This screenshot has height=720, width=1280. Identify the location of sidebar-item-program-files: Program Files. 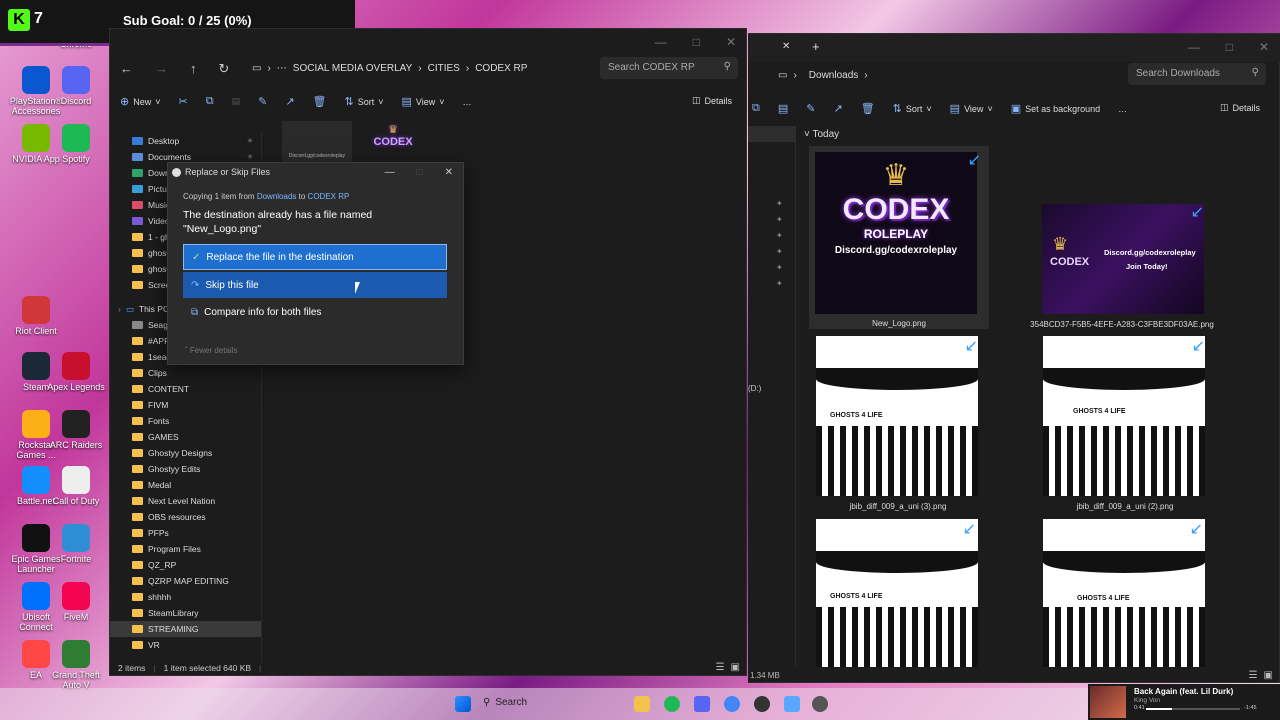
(185, 549).